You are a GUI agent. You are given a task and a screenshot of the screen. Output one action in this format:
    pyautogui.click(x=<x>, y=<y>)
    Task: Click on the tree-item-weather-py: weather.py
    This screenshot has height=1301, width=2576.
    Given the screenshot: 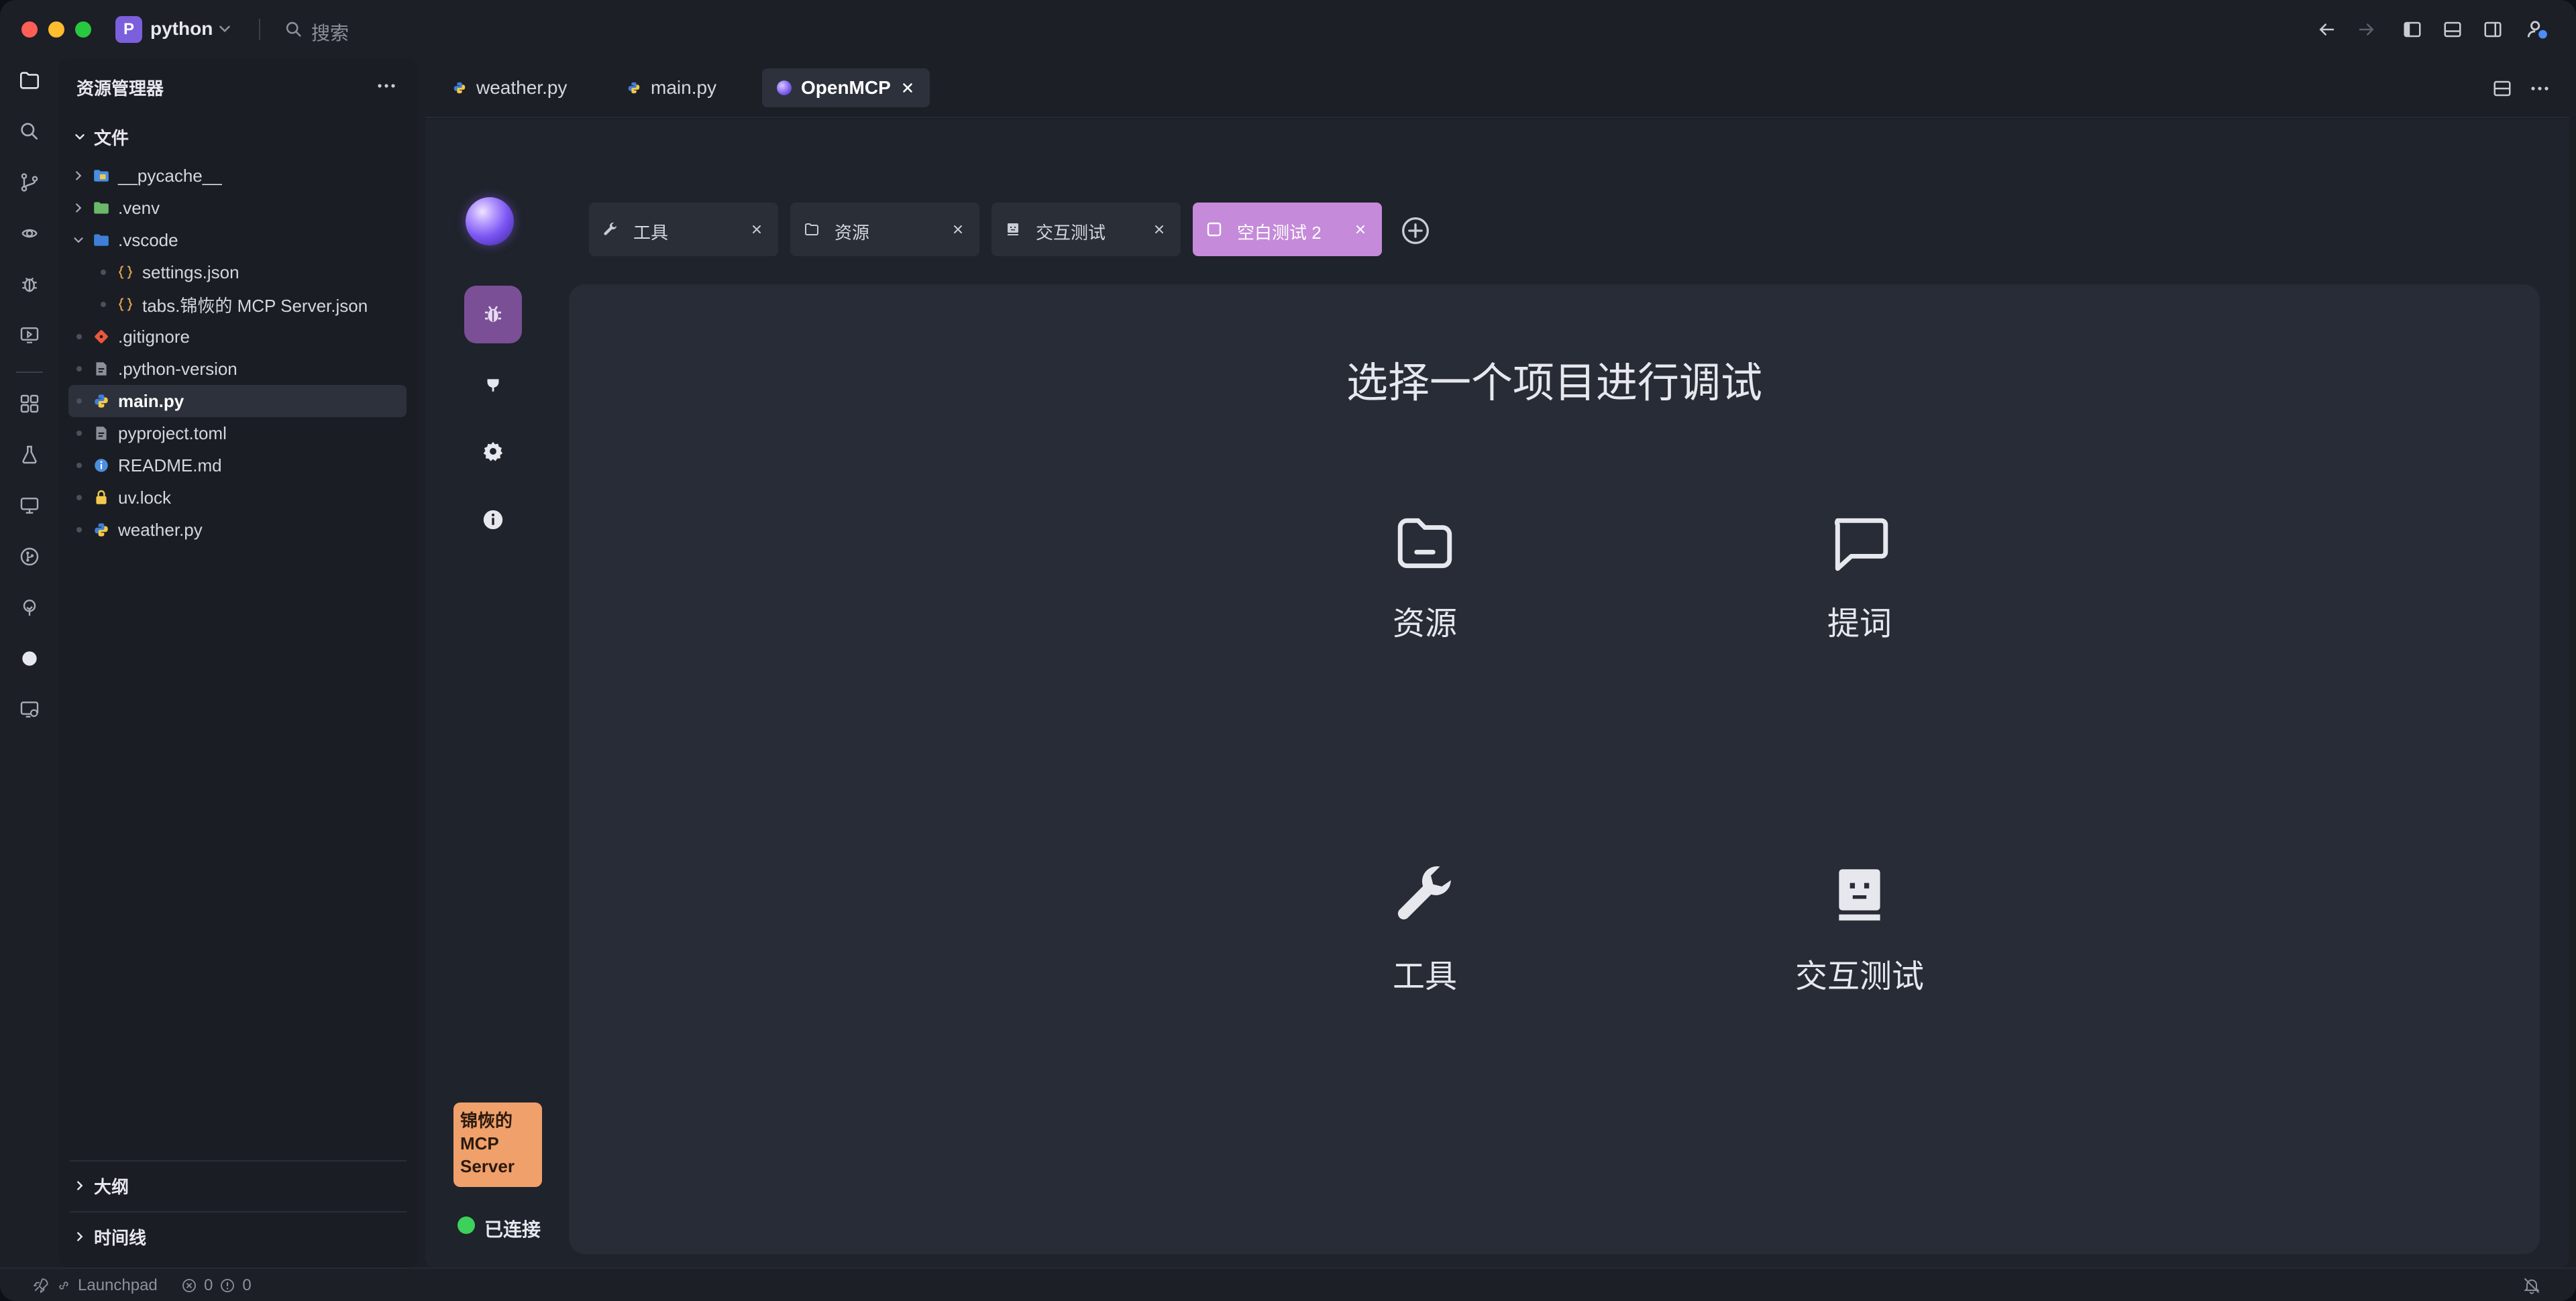 What is the action you would take?
    pyautogui.click(x=237, y=530)
    